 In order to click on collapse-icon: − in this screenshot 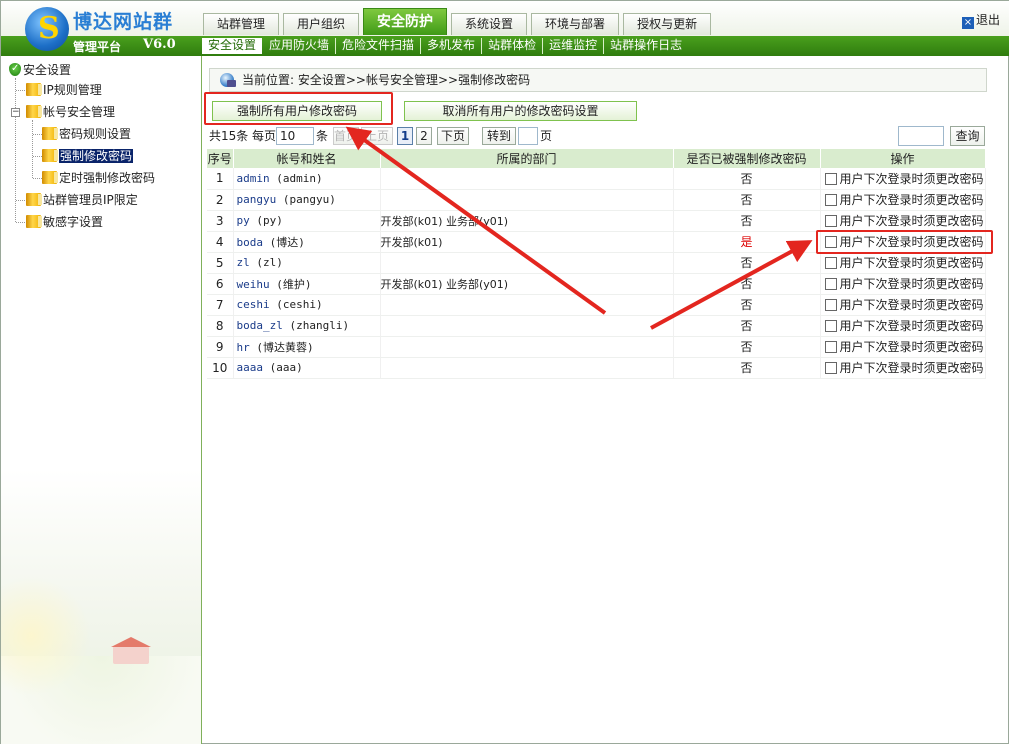, I will do `click(15, 112)`.